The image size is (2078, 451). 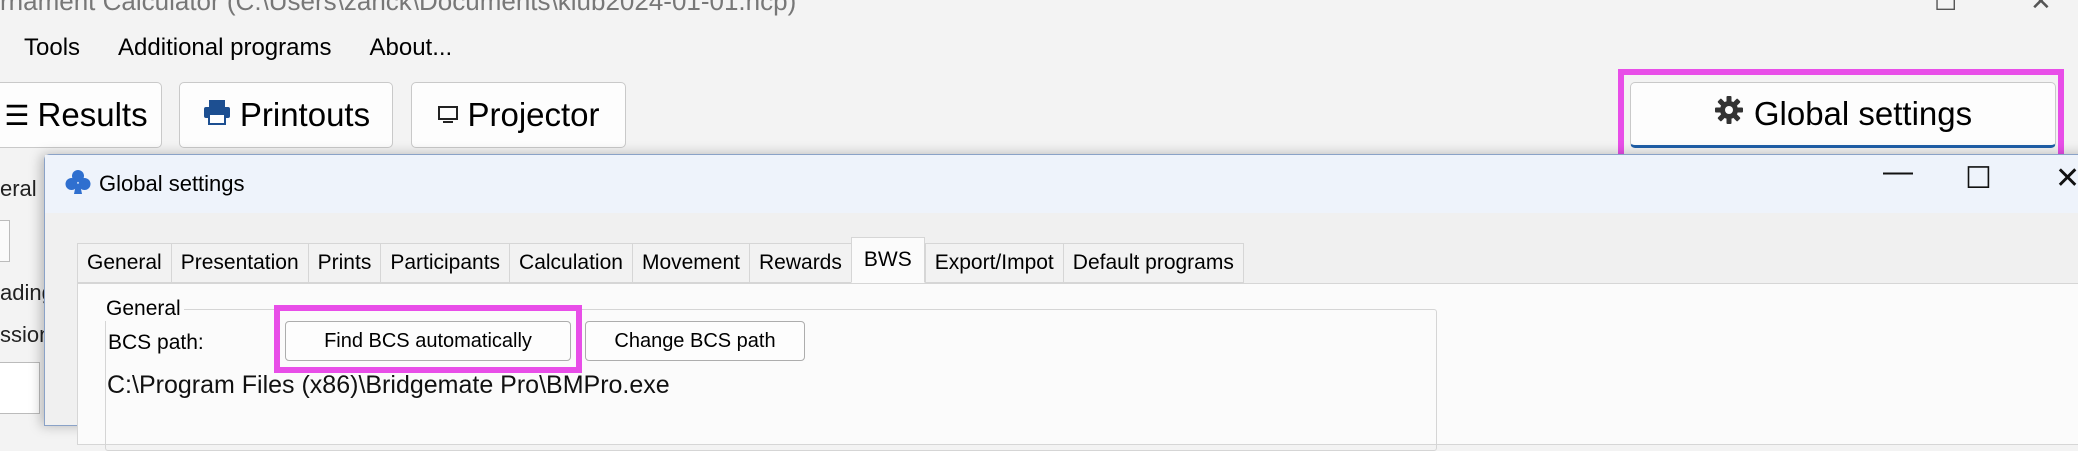 I want to click on monitor-icon, so click(x=448, y=115).